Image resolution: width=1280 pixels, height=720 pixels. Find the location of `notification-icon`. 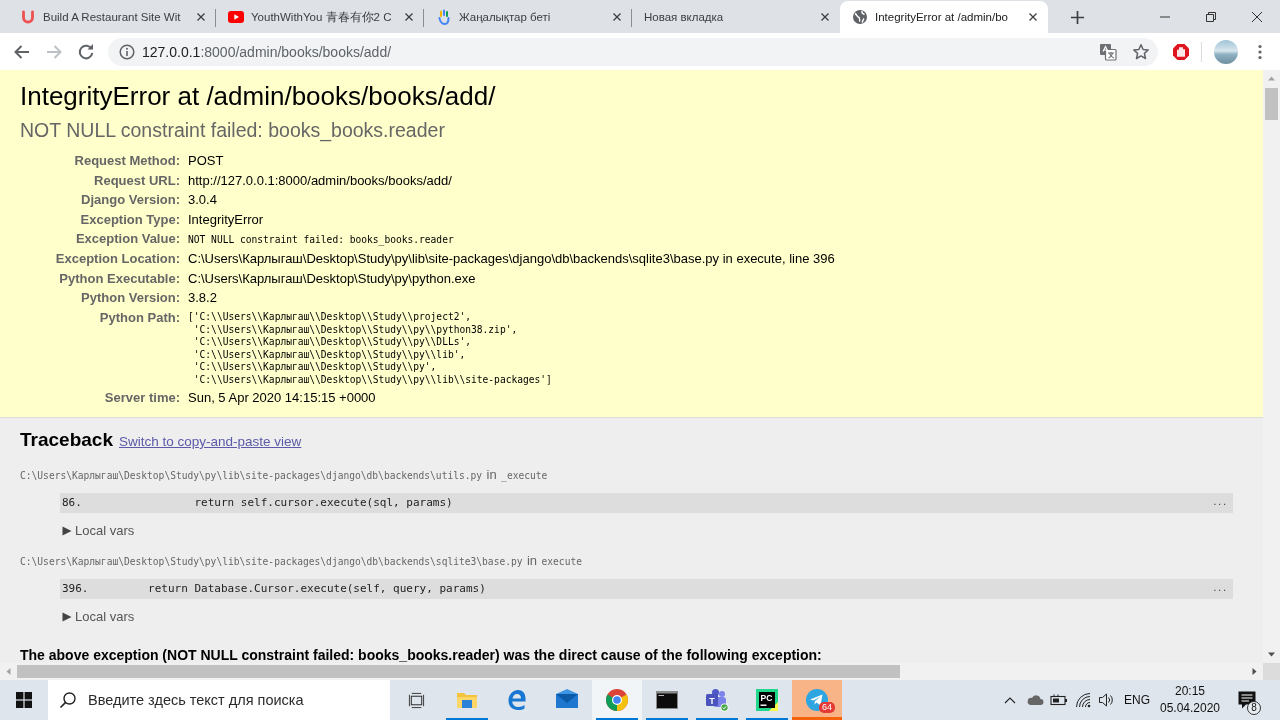

notification-icon is located at coordinates (1247, 700).